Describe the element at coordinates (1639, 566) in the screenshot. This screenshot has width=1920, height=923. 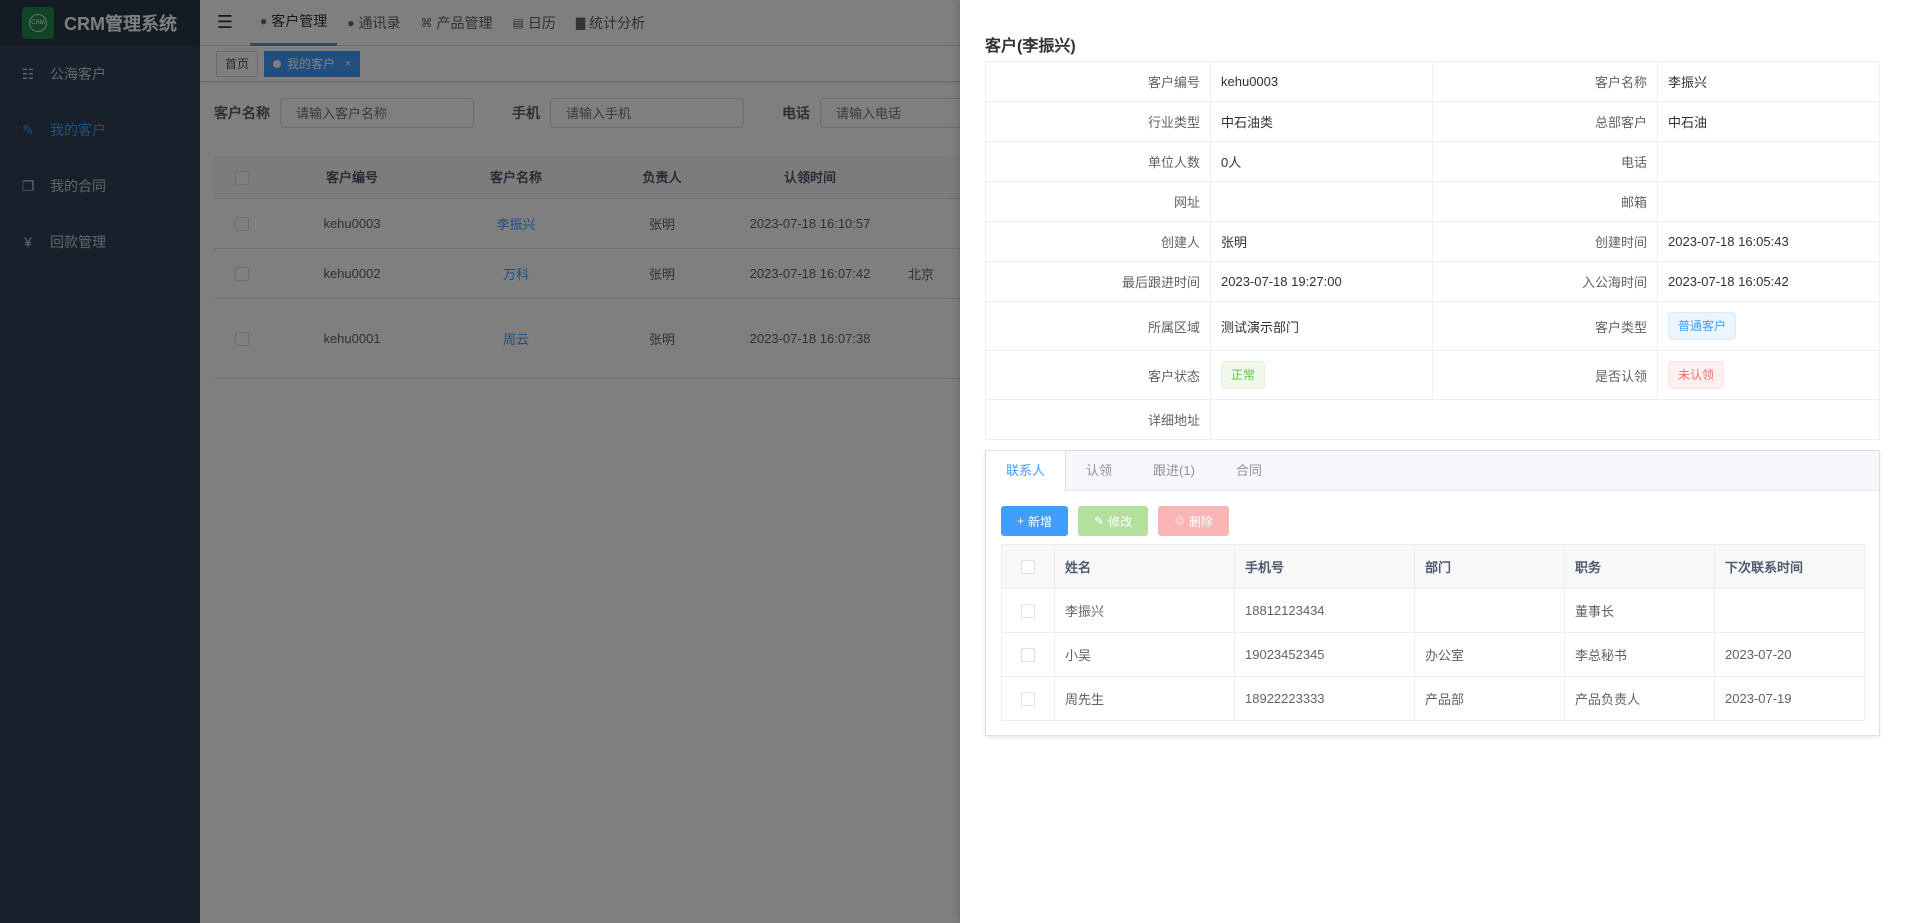
I see `col-contact-title: 职务` at that location.